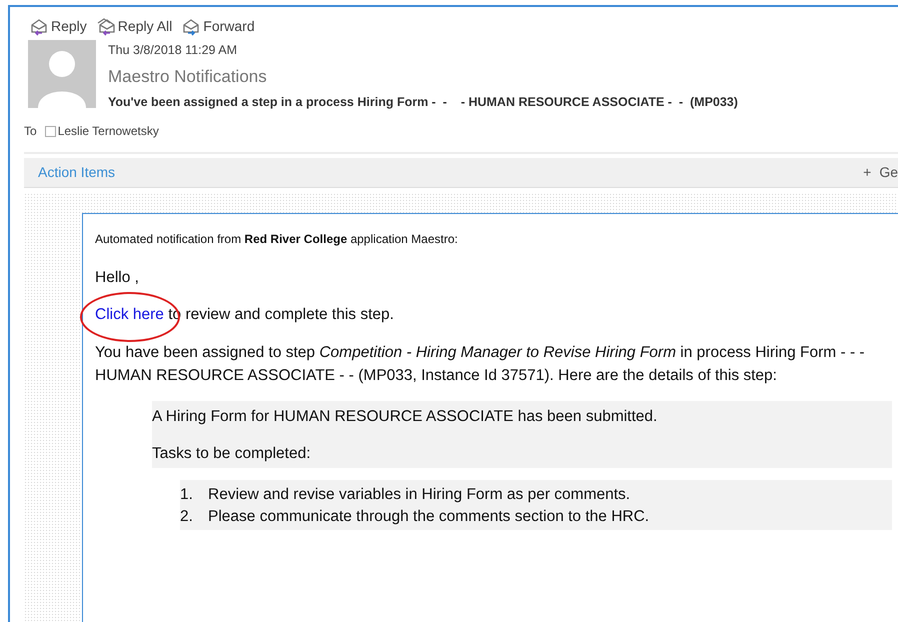 This screenshot has width=898, height=622. I want to click on checkbox-icon, so click(50, 131).